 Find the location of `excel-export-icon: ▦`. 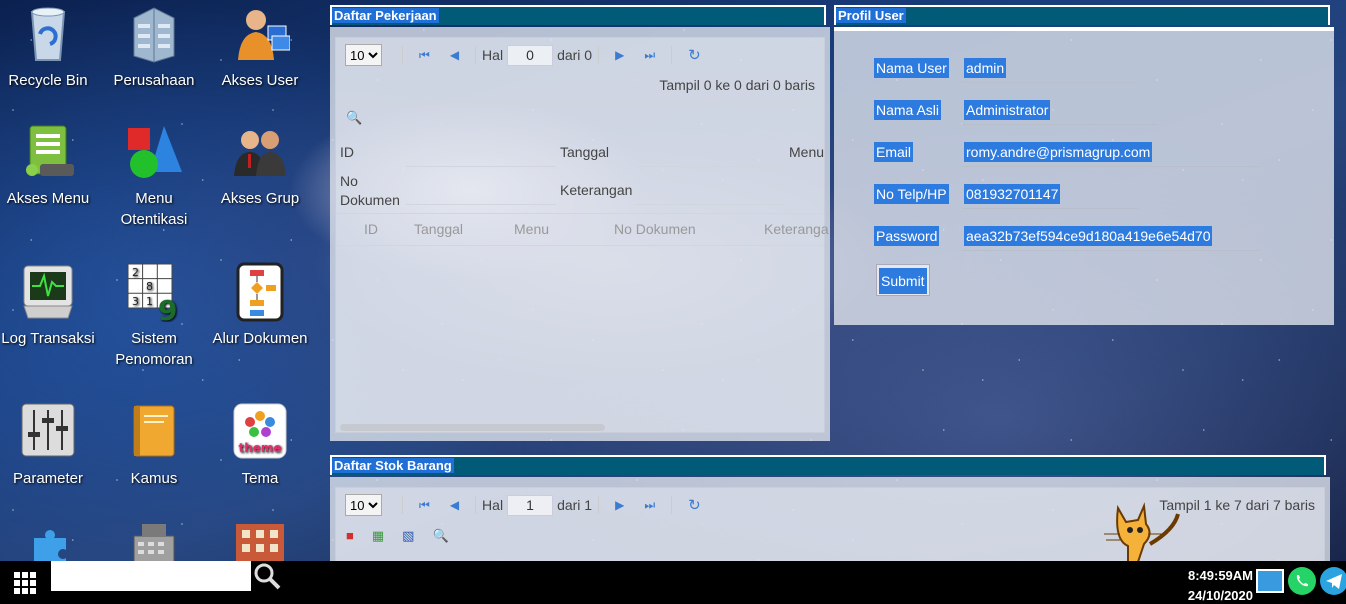

excel-export-icon: ▦ is located at coordinates (378, 536).